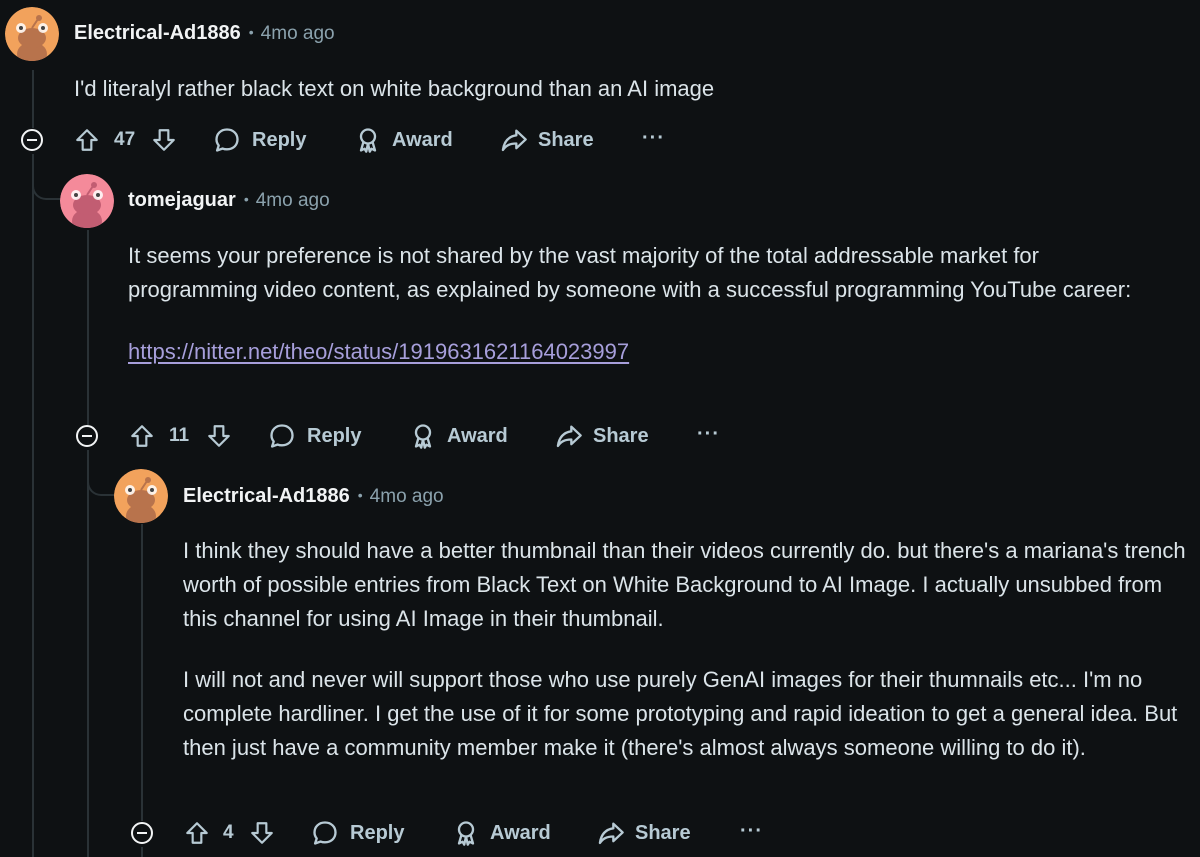  Describe the element at coordinates (179, 435) in the screenshot. I see `vote-count: 11` at that location.